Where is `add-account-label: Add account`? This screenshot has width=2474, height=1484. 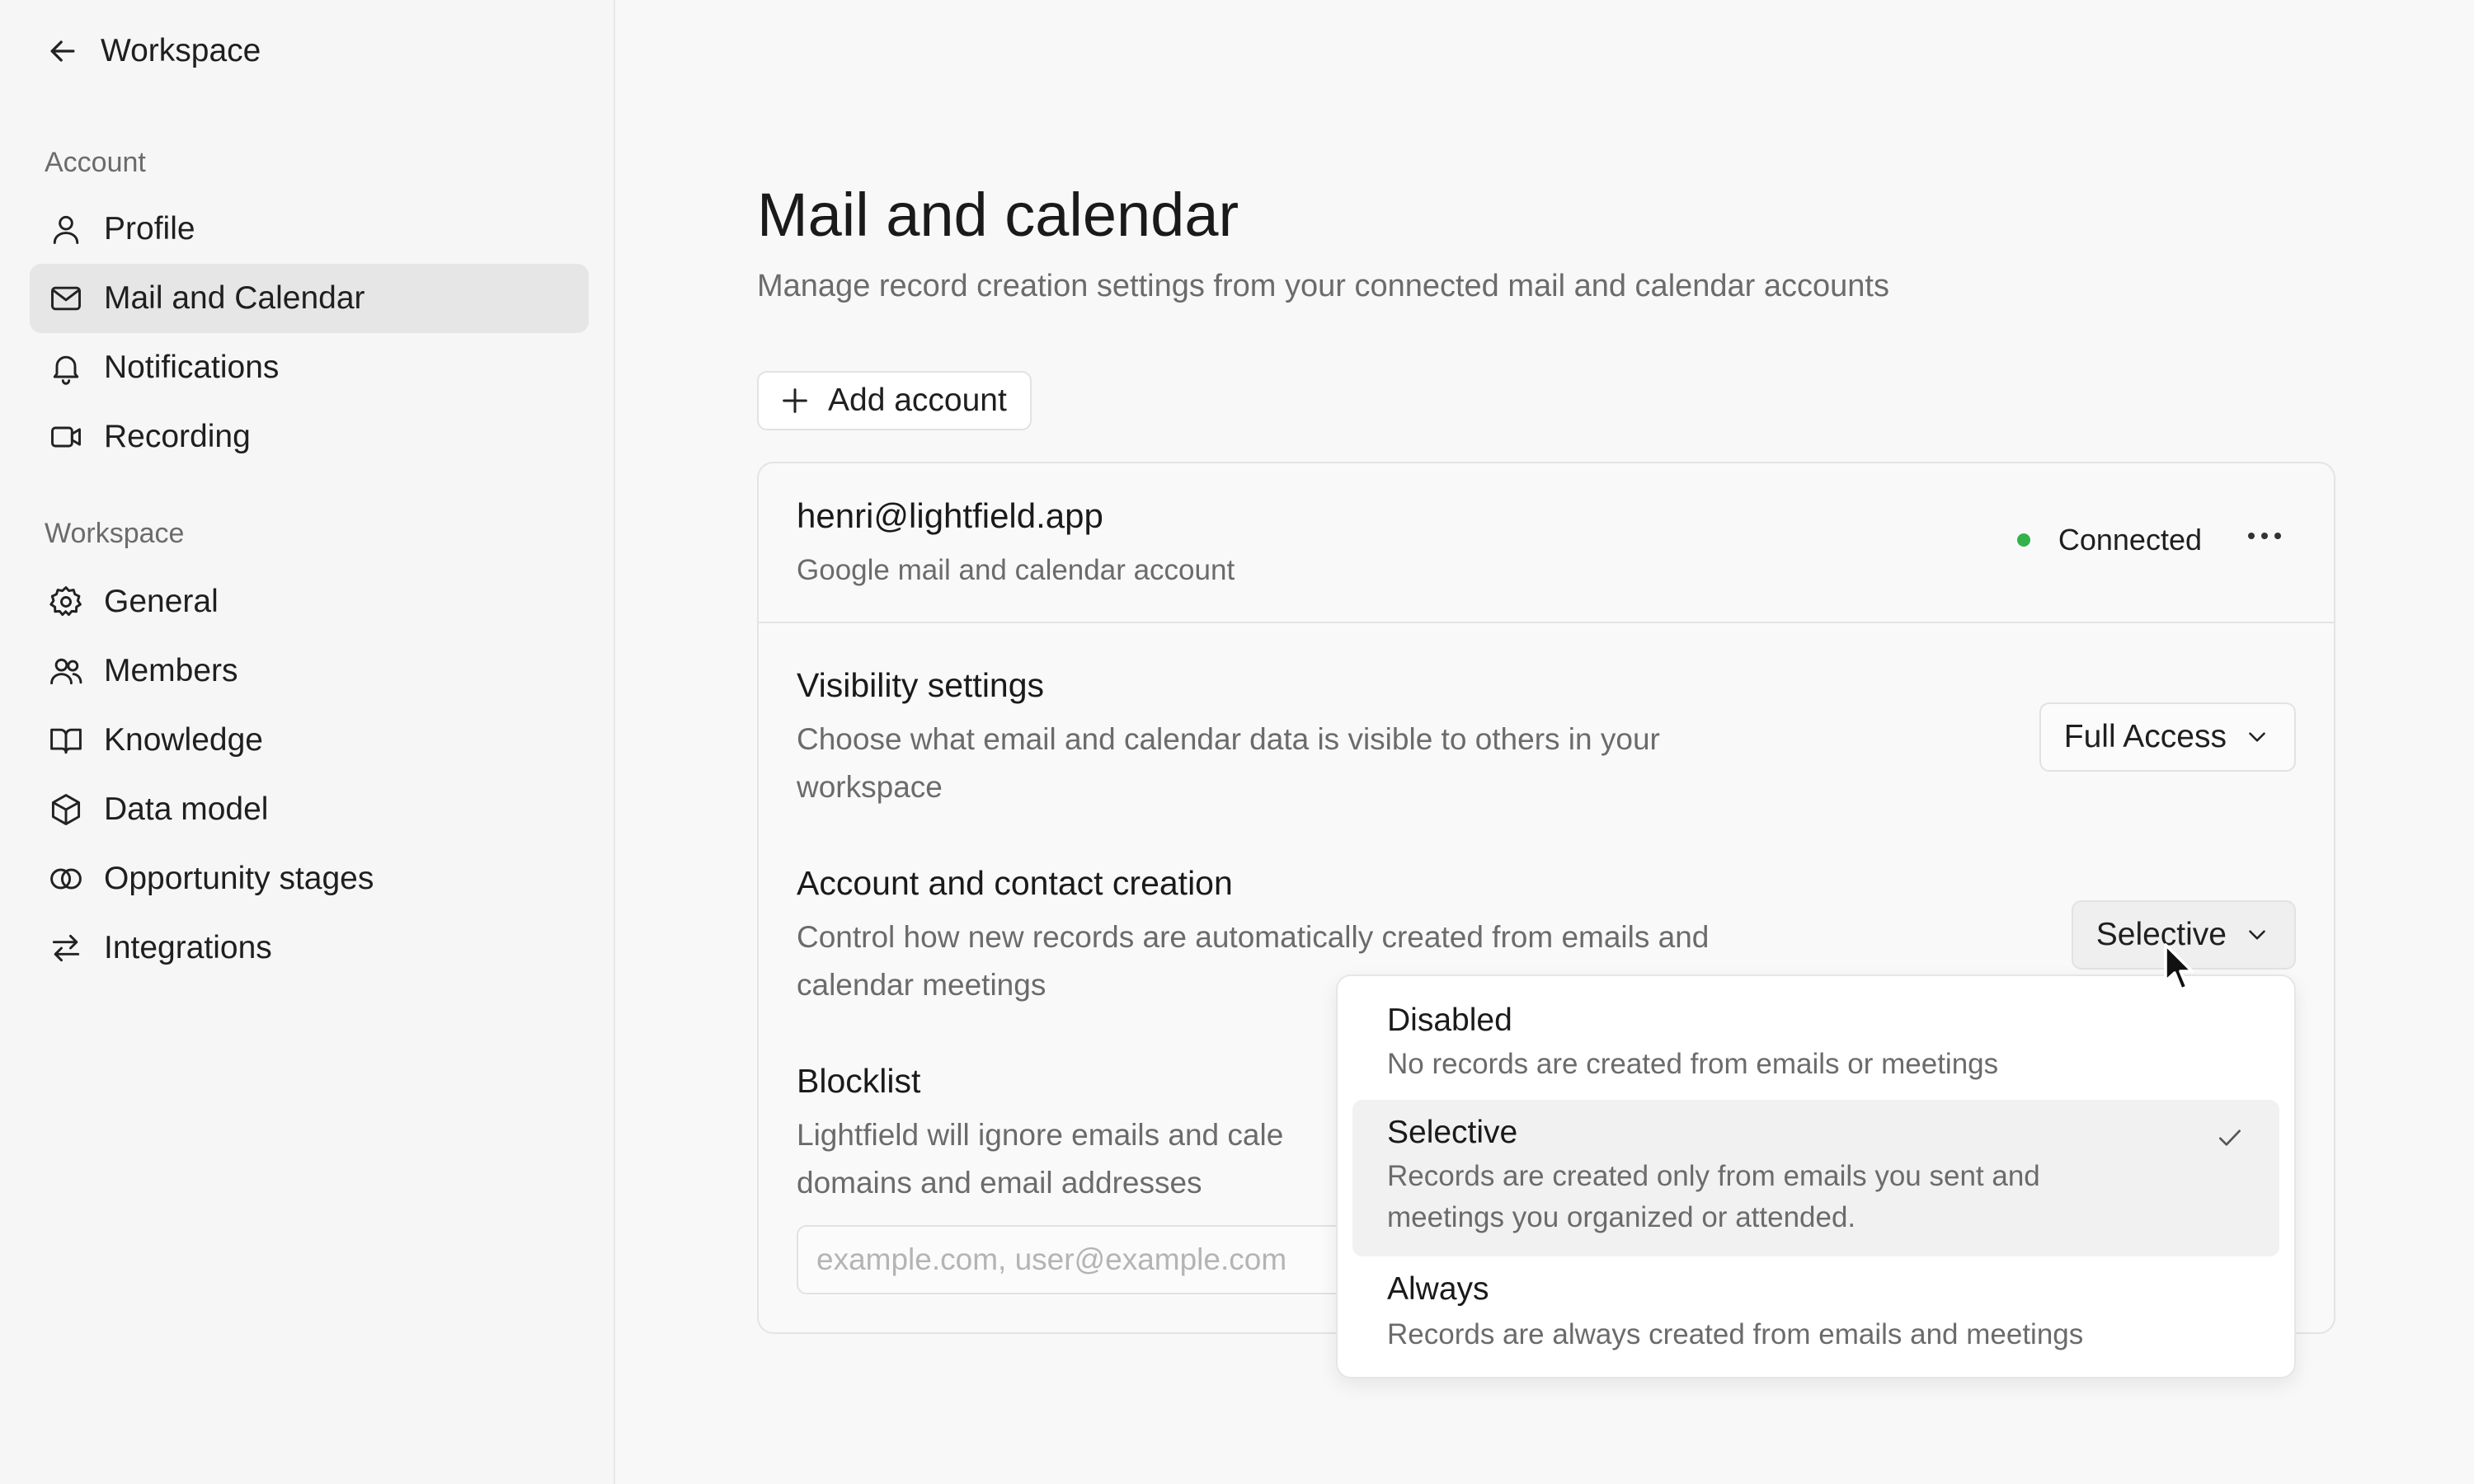 add-account-label: Add account is located at coordinates (917, 400).